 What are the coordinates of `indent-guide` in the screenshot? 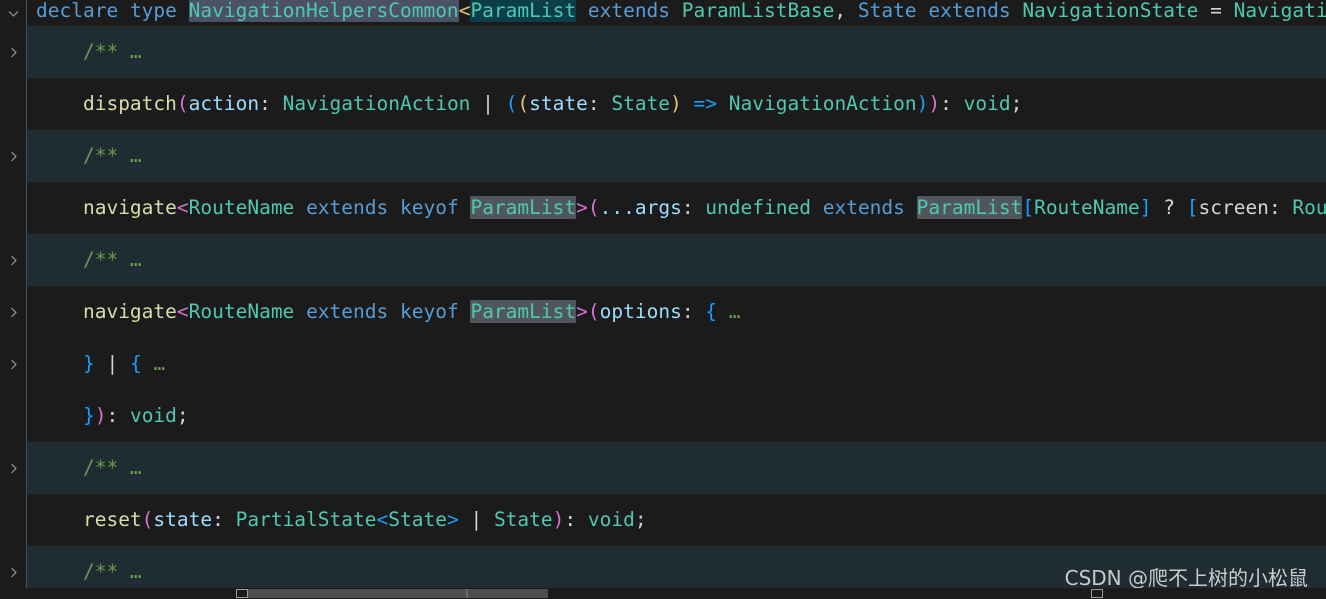 It's located at (26, 299).